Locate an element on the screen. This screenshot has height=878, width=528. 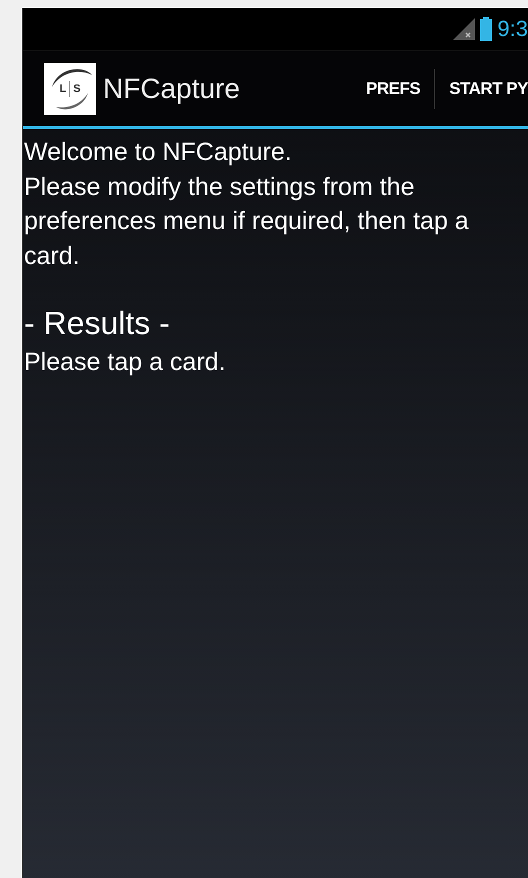
results-text: Please tap a card. is located at coordinates (125, 362).